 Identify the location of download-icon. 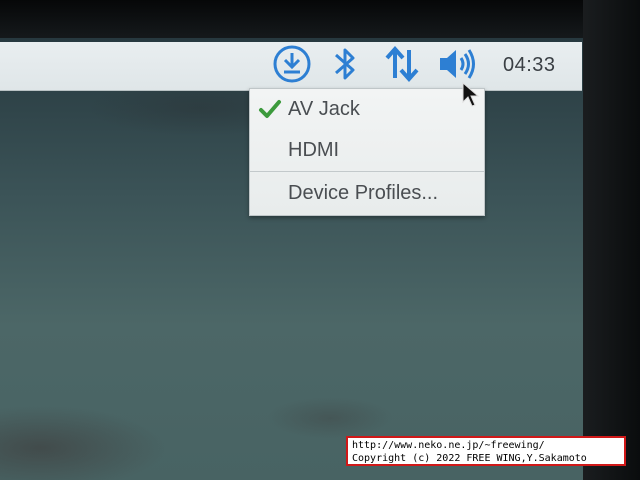
(292, 64).